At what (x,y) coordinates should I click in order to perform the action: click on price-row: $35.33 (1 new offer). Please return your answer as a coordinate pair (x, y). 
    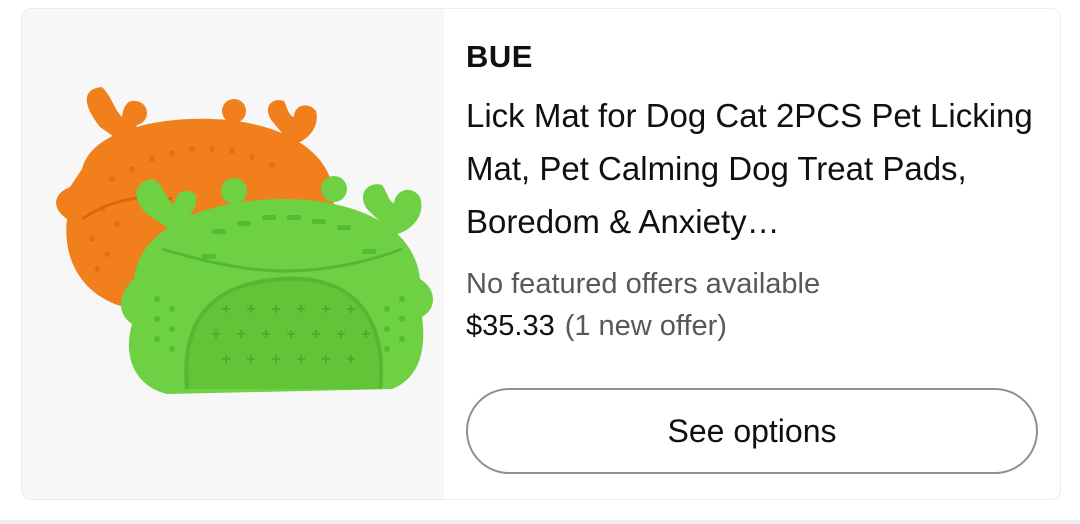
    Looking at the image, I should click on (756, 326).